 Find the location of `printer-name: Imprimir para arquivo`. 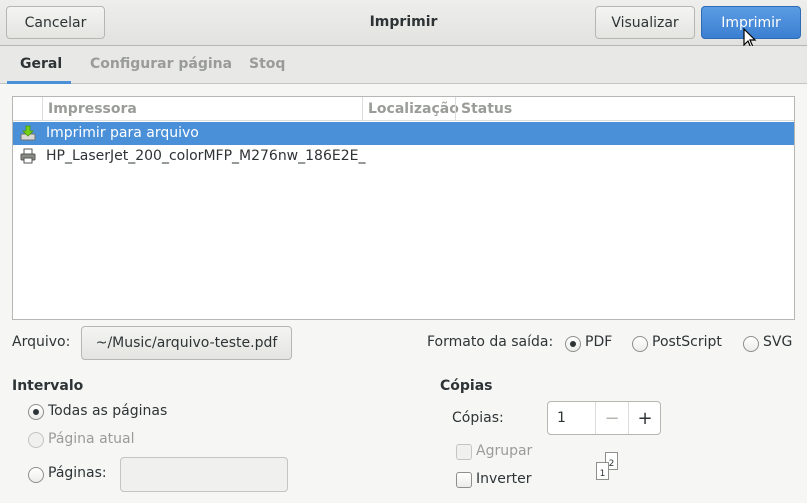

printer-name: Imprimir para arquivo is located at coordinates (122, 133).